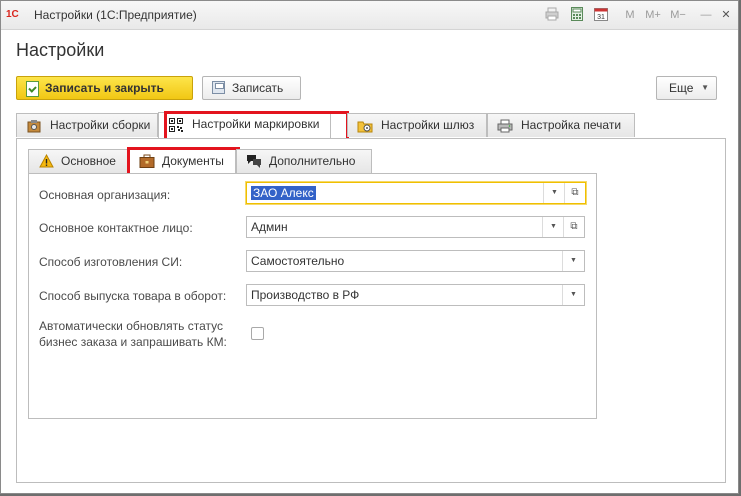 Image resolution: width=741 pixels, height=496 pixels. I want to click on si-method-value: Самостоятельно, so click(298, 261).